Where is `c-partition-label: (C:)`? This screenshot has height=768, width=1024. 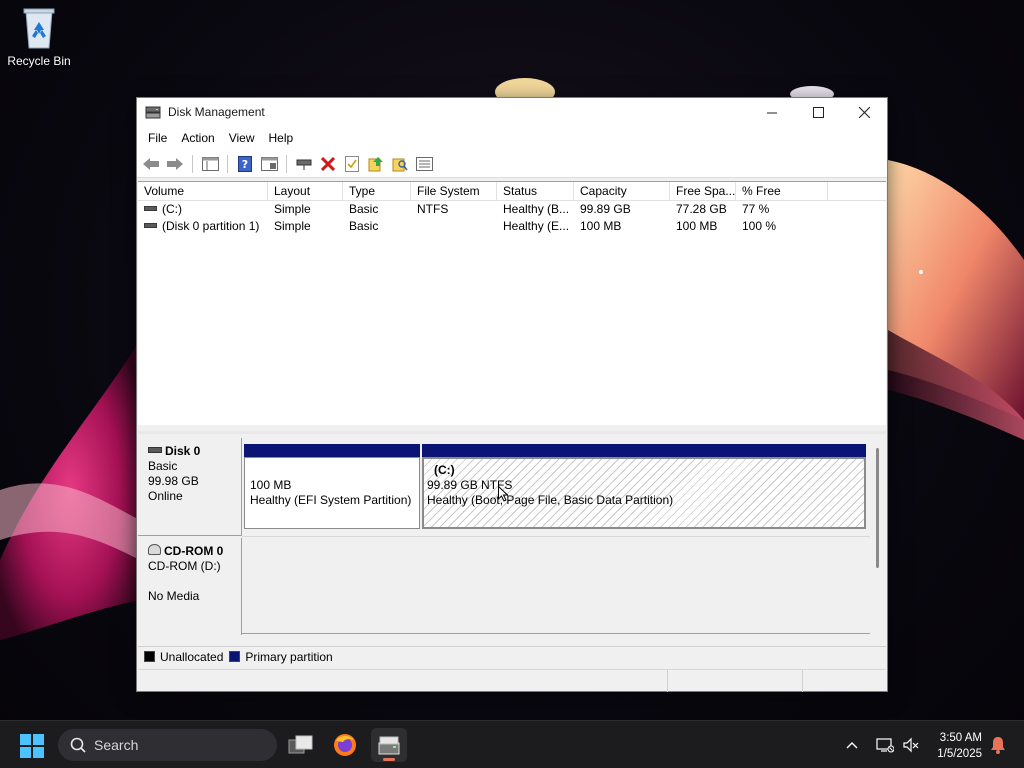 c-partition-label: (C:) is located at coordinates (444, 470).